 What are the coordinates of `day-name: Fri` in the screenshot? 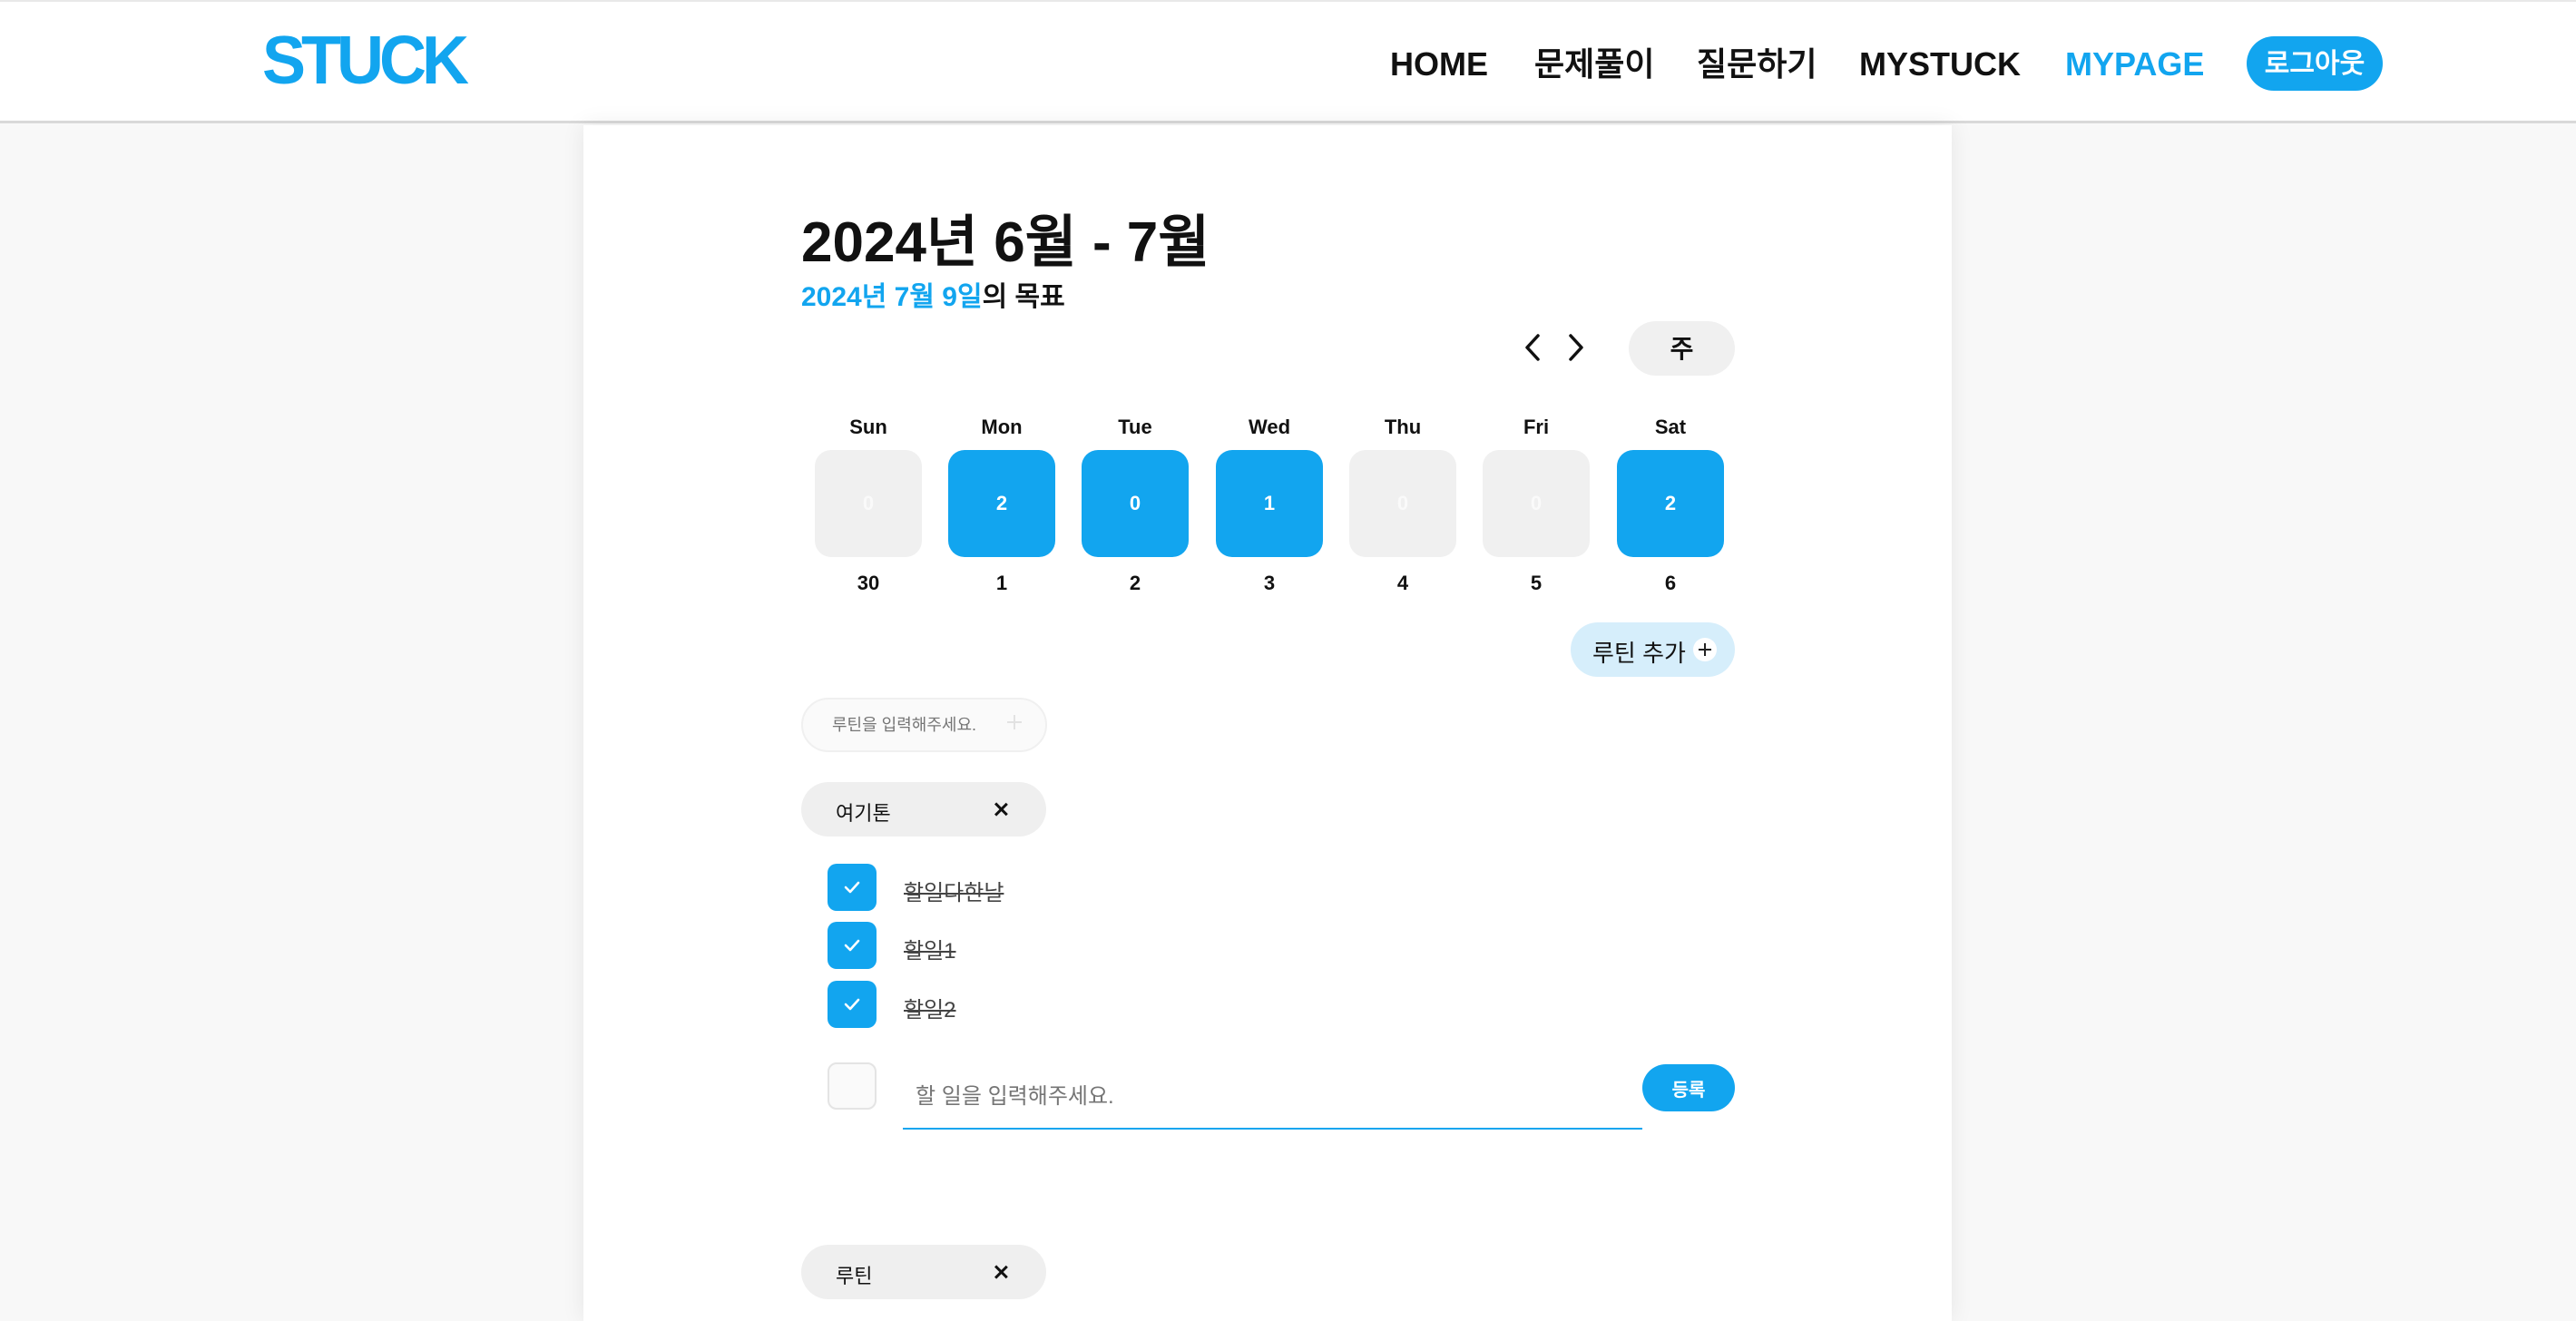 It's located at (1536, 427).